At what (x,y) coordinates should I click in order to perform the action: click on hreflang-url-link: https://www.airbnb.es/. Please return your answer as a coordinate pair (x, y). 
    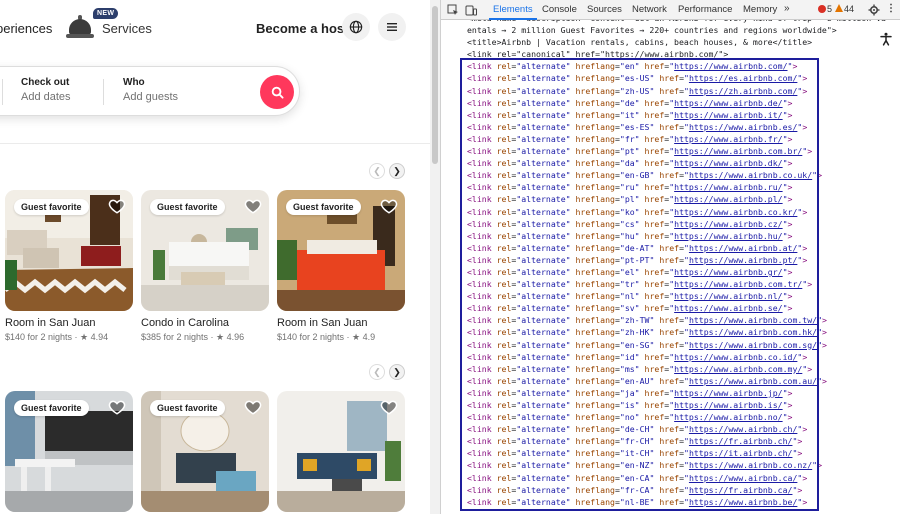
    Looking at the image, I should click on (743, 127).